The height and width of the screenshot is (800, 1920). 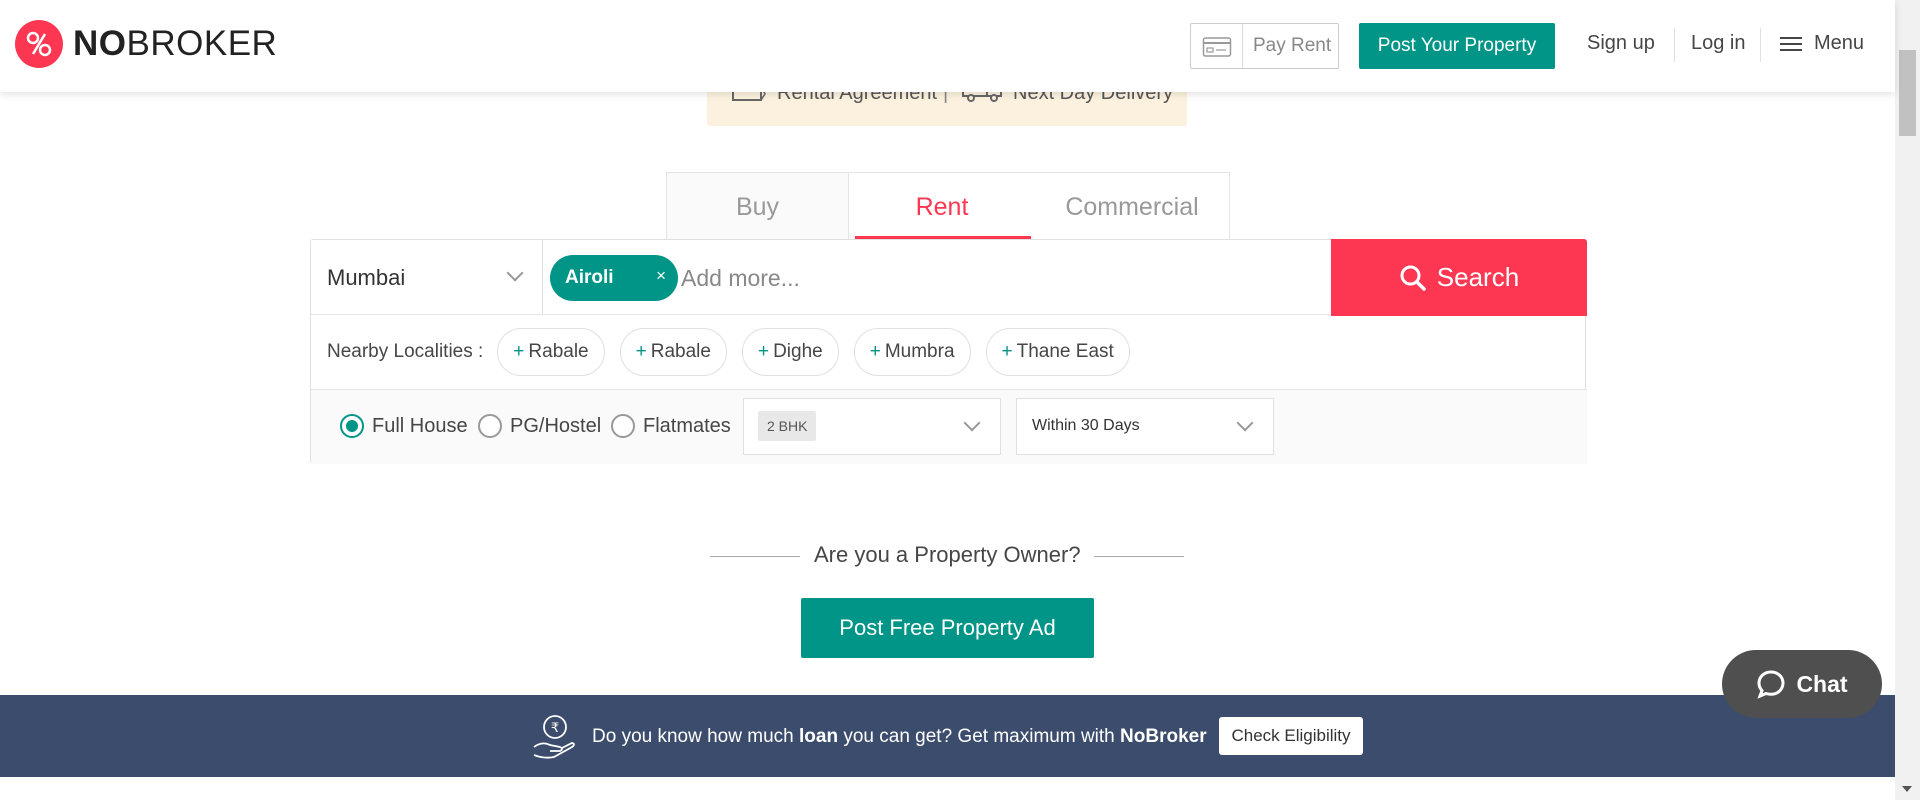 I want to click on nobroker-logo: NOBROKER, so click(x=146, y=44).